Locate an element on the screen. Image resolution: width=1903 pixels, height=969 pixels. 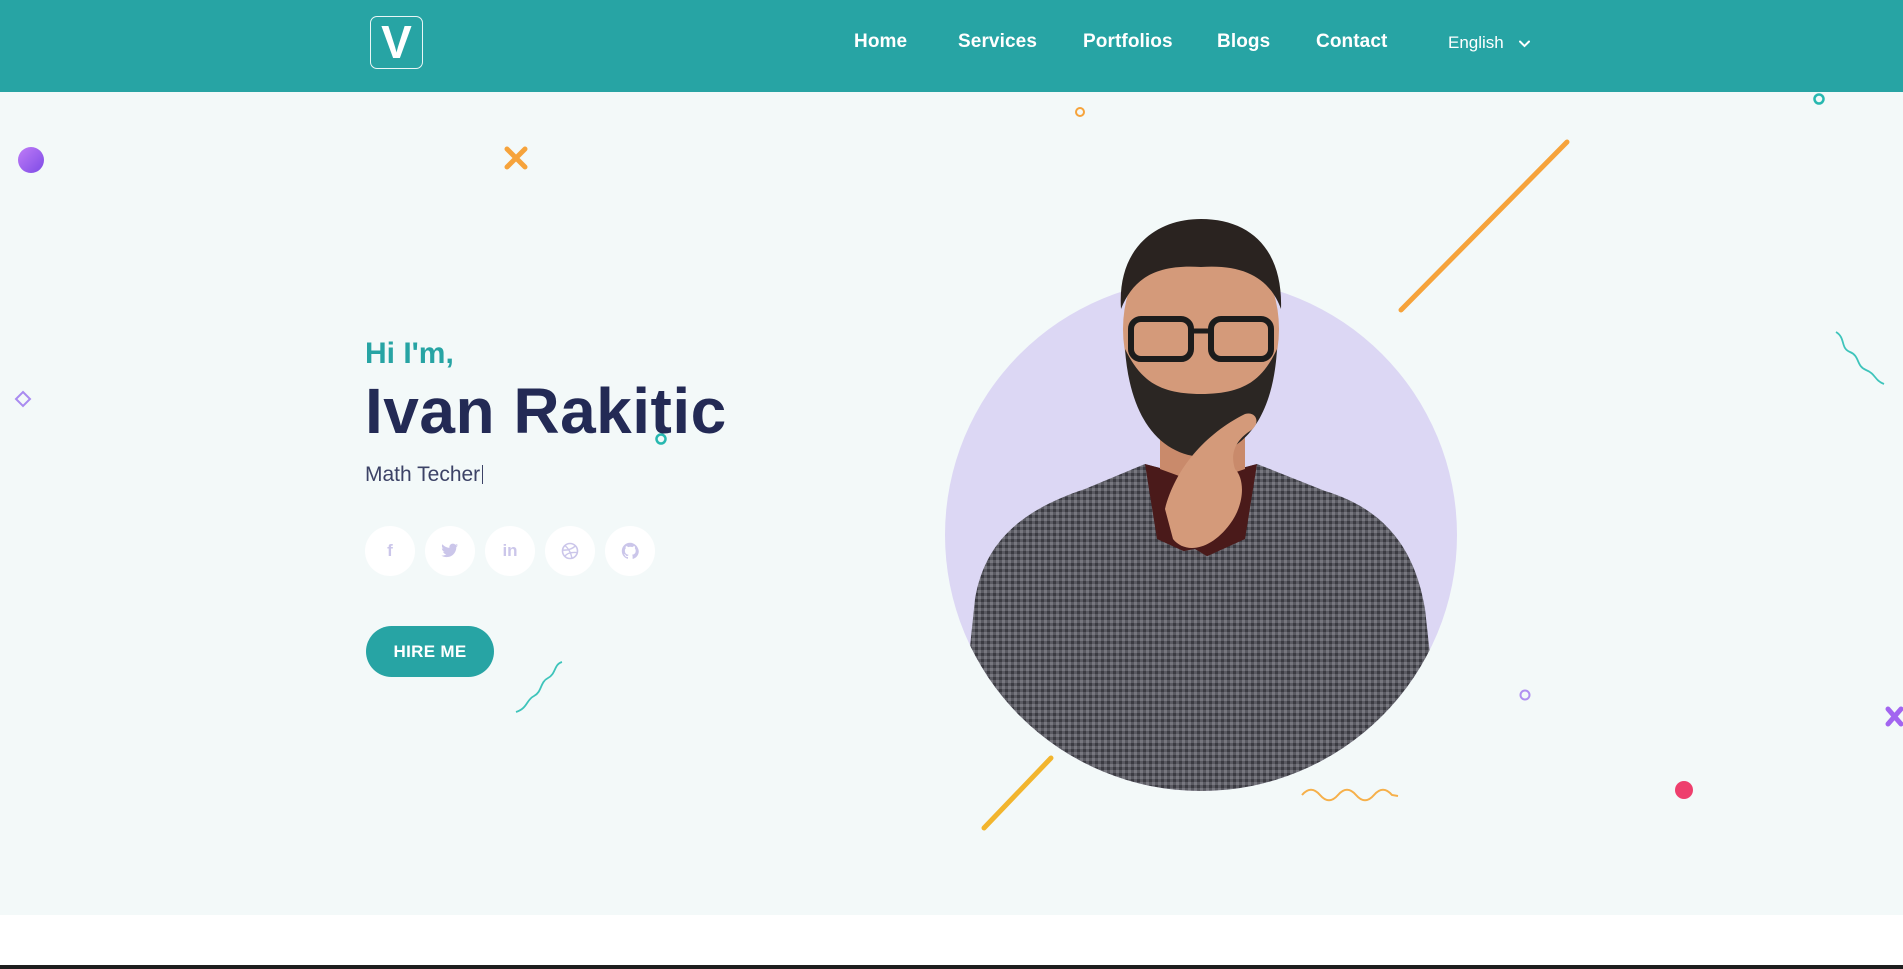
hire-me-button: HIRE ME is located at coordinates (430, 651).